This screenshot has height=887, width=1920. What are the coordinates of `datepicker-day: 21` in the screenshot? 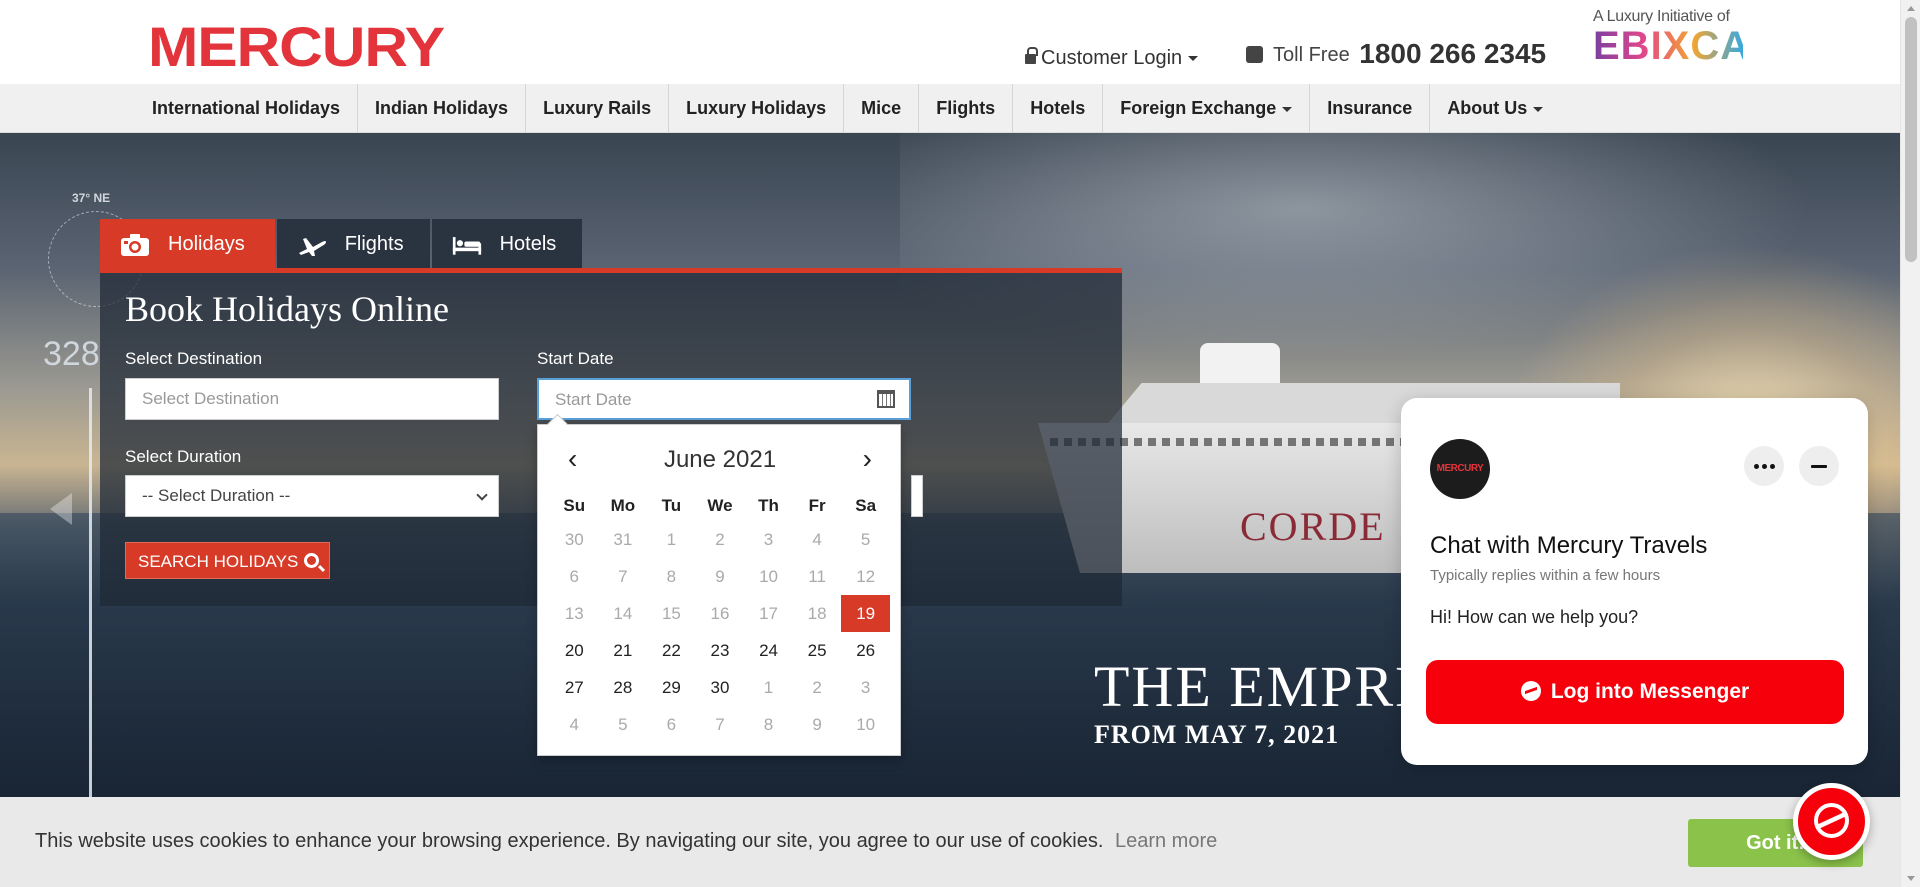 It's located at (623, 650).